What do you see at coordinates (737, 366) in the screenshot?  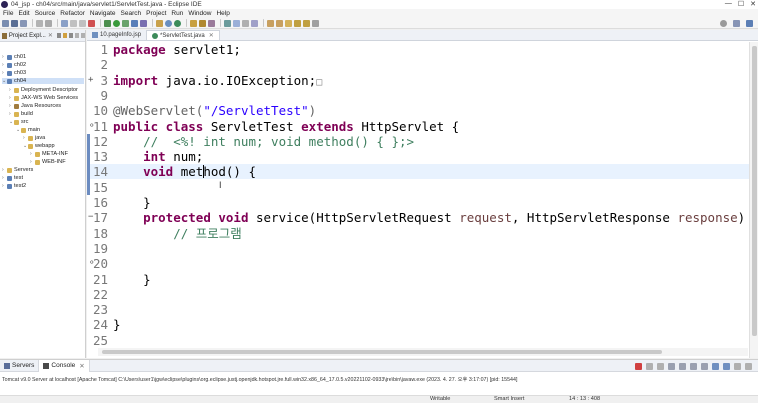 I see `minimize-view-icon` at bounding box center [737, 366].